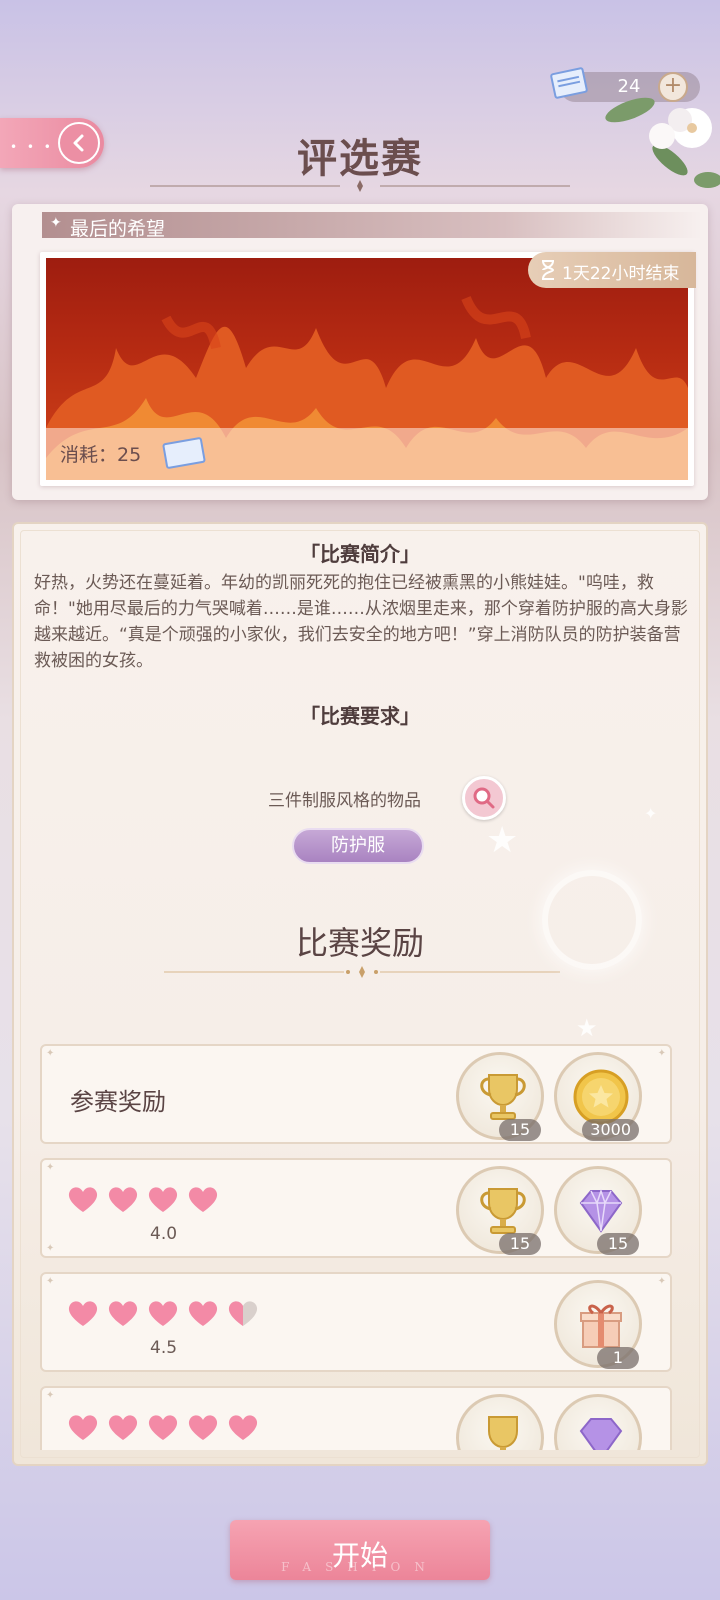 The height and width of the screenshot is (1600, 720). I want to click on requirement-line: 三件制服风格的物品, so click(360, 798).